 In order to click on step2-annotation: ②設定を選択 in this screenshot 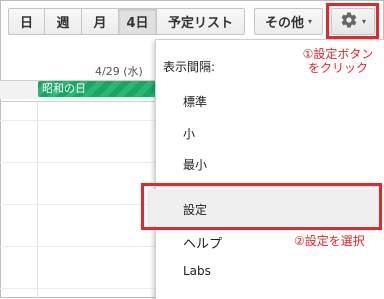, I will do `click(329, 241)`.